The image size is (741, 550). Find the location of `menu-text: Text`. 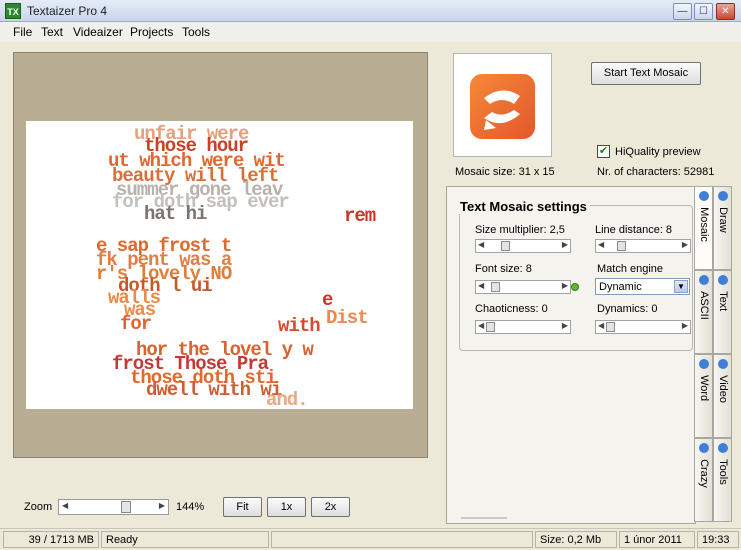

menu-text: Text is located at coordinates (52, 32).